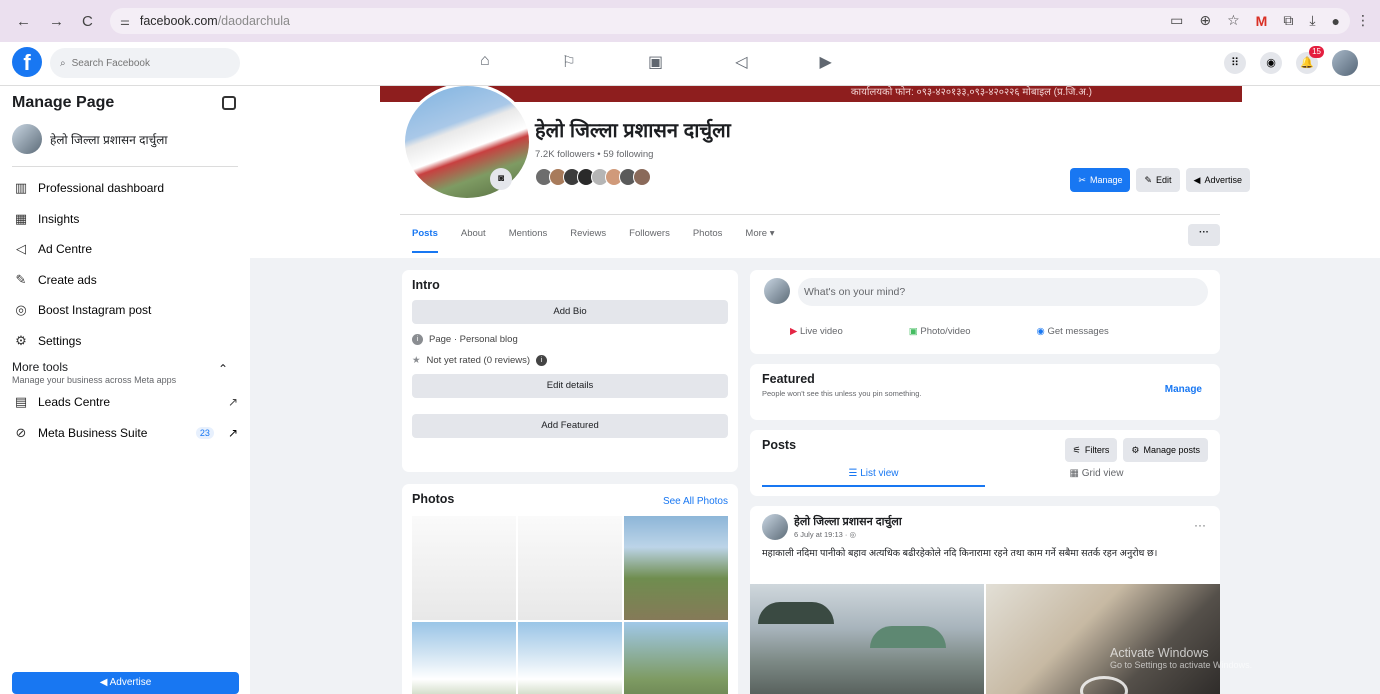  I want to click on sidebar-item-label: Meta Business Suite, so click(93, 432).